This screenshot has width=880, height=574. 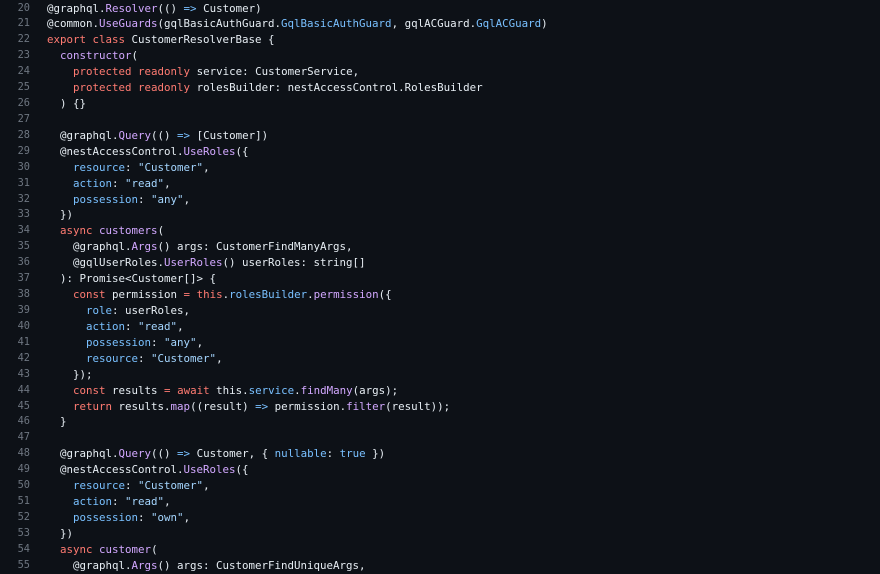 I want to click on code-token-function: constructor, so click(x=96, y=56).